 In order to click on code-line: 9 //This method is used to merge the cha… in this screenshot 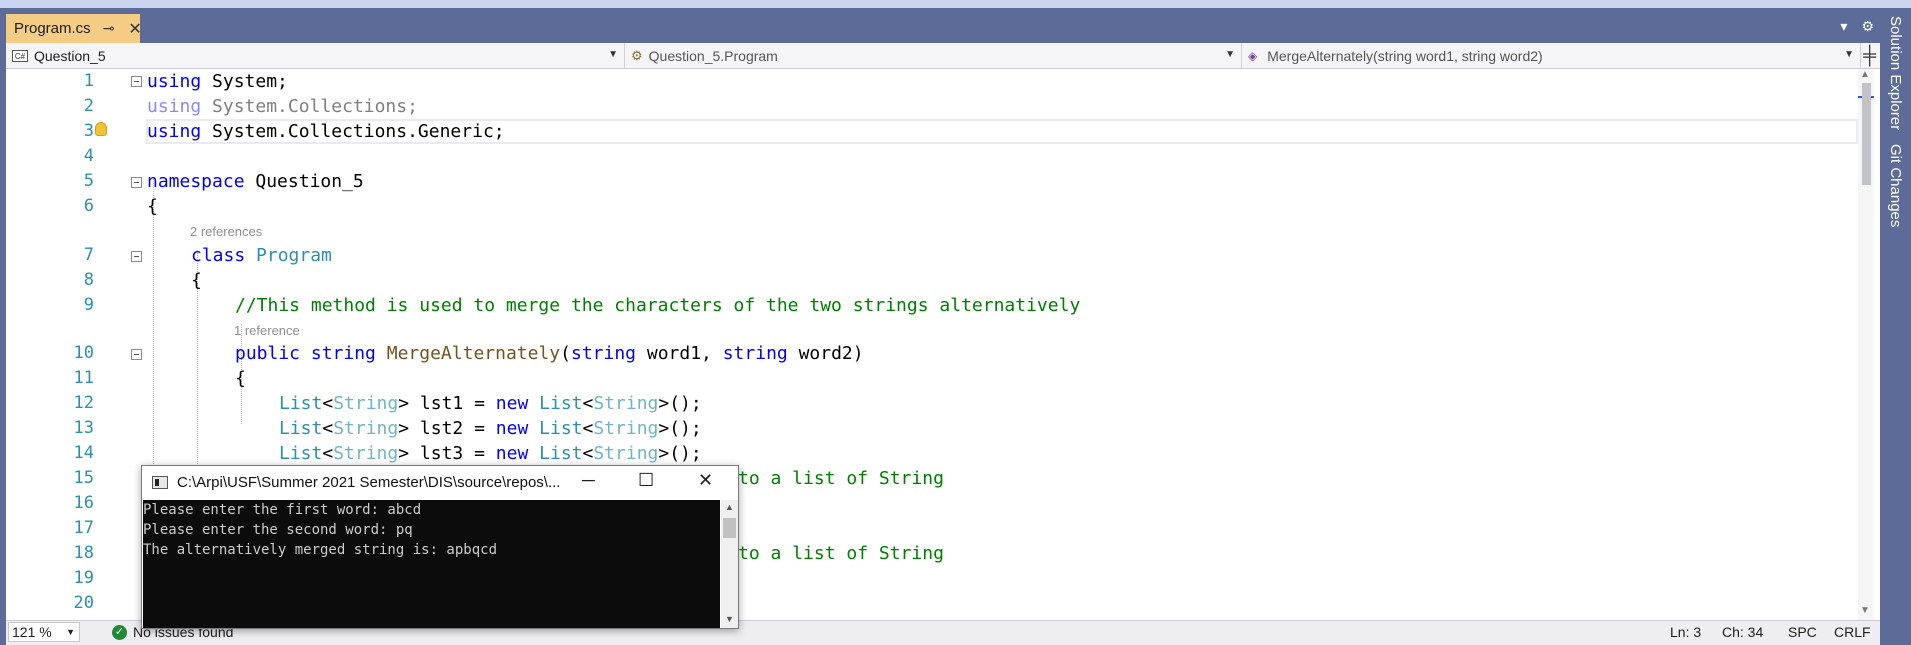, I will do `click(936, 305)`.